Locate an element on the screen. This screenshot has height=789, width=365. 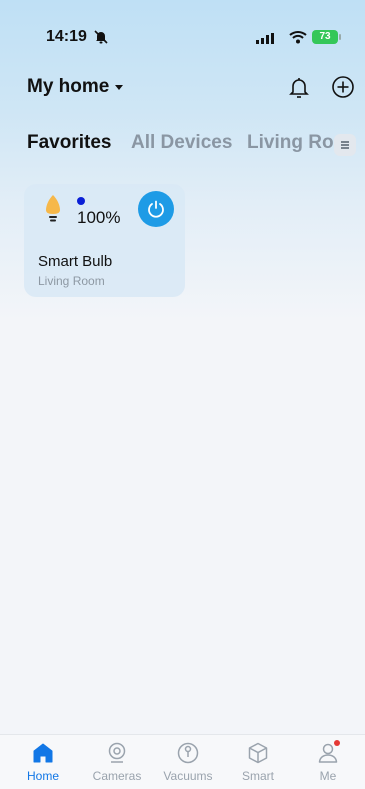
nav-smart: Smart is located at coordinates (258, 762).